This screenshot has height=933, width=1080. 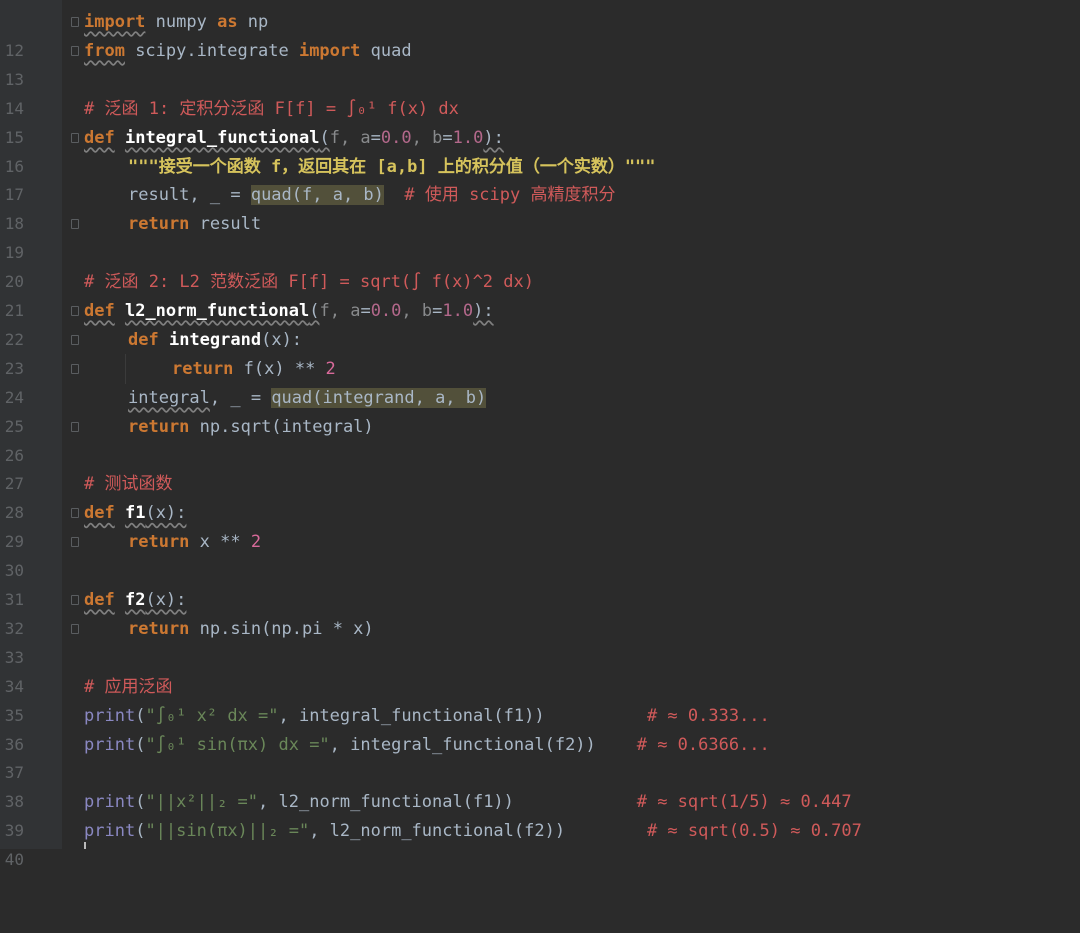 I want to click on code-line: 30 return x ** 2, so click(x=540, y=554).